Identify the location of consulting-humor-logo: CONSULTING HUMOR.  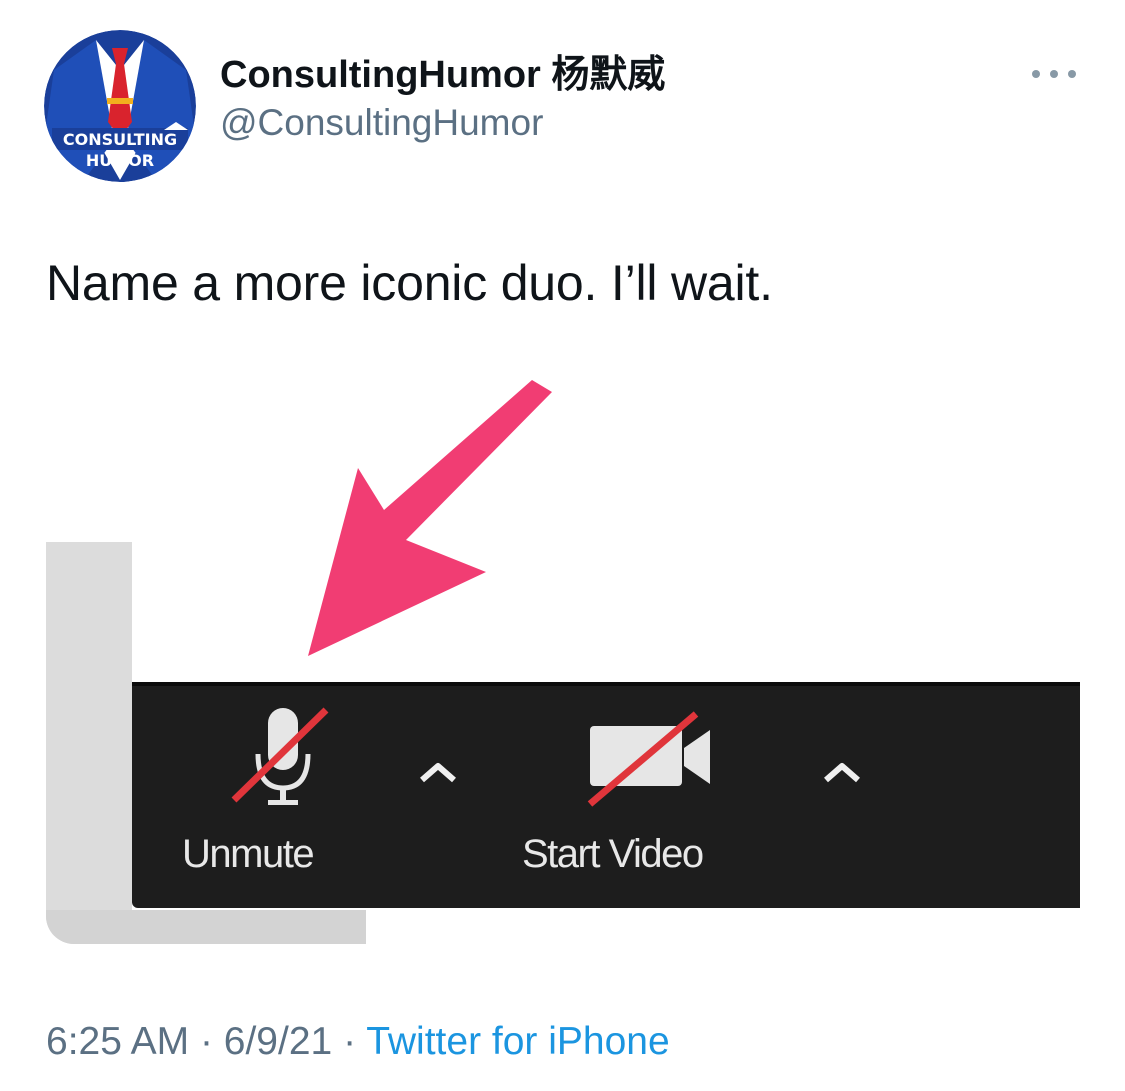
(120, 106).